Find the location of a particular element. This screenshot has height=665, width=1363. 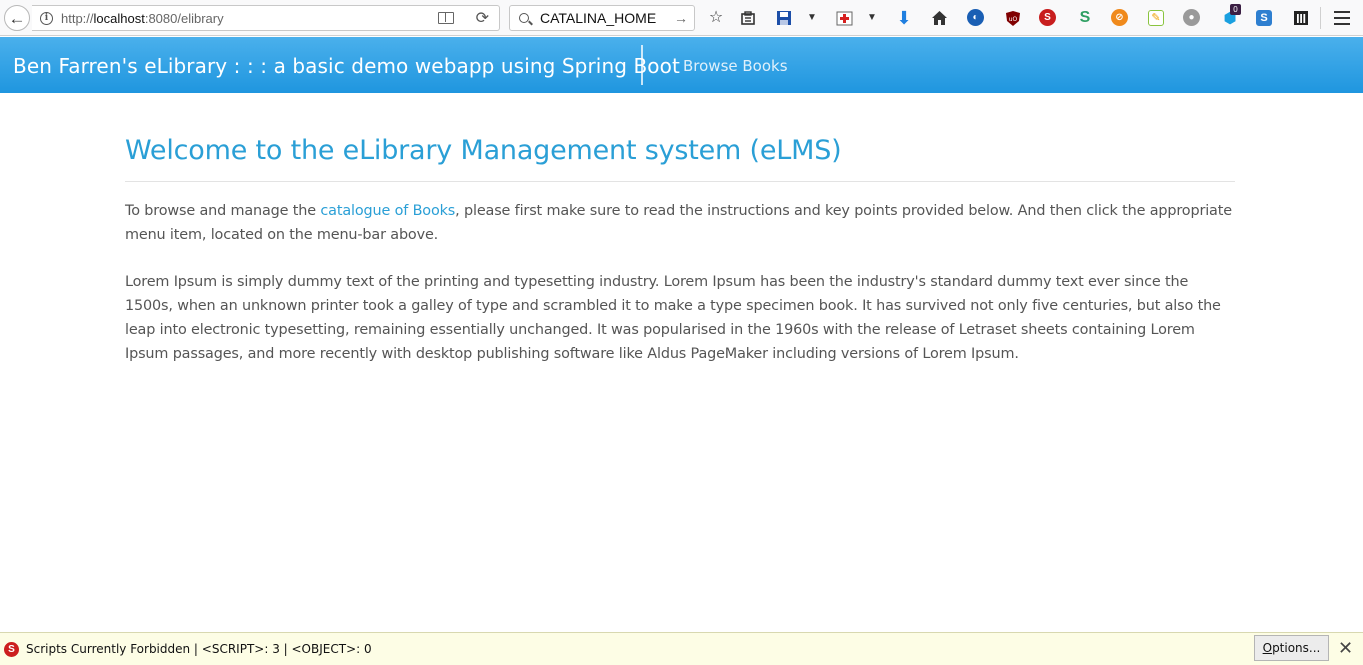

tab-count-badge: 0 is located at coordinates (1235, 9).